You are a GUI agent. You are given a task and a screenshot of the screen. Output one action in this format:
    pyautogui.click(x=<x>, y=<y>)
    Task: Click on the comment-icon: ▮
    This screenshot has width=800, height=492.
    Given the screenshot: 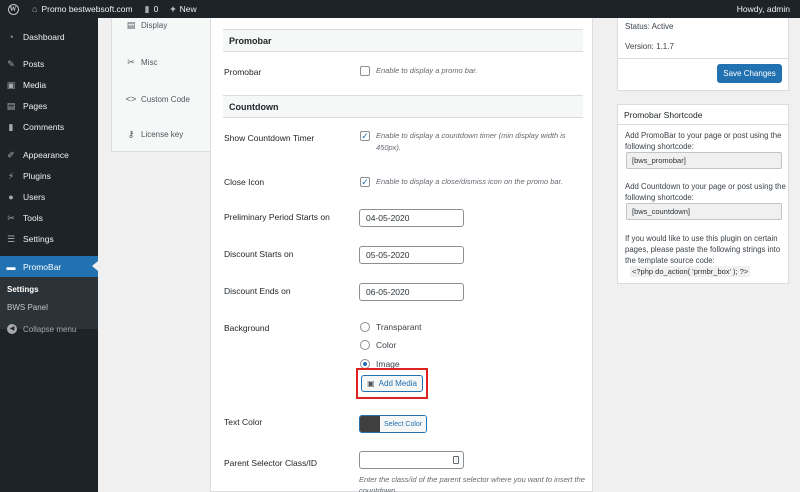 What is the action you would take?
    pyautogui.click(x=11, y=126)
    